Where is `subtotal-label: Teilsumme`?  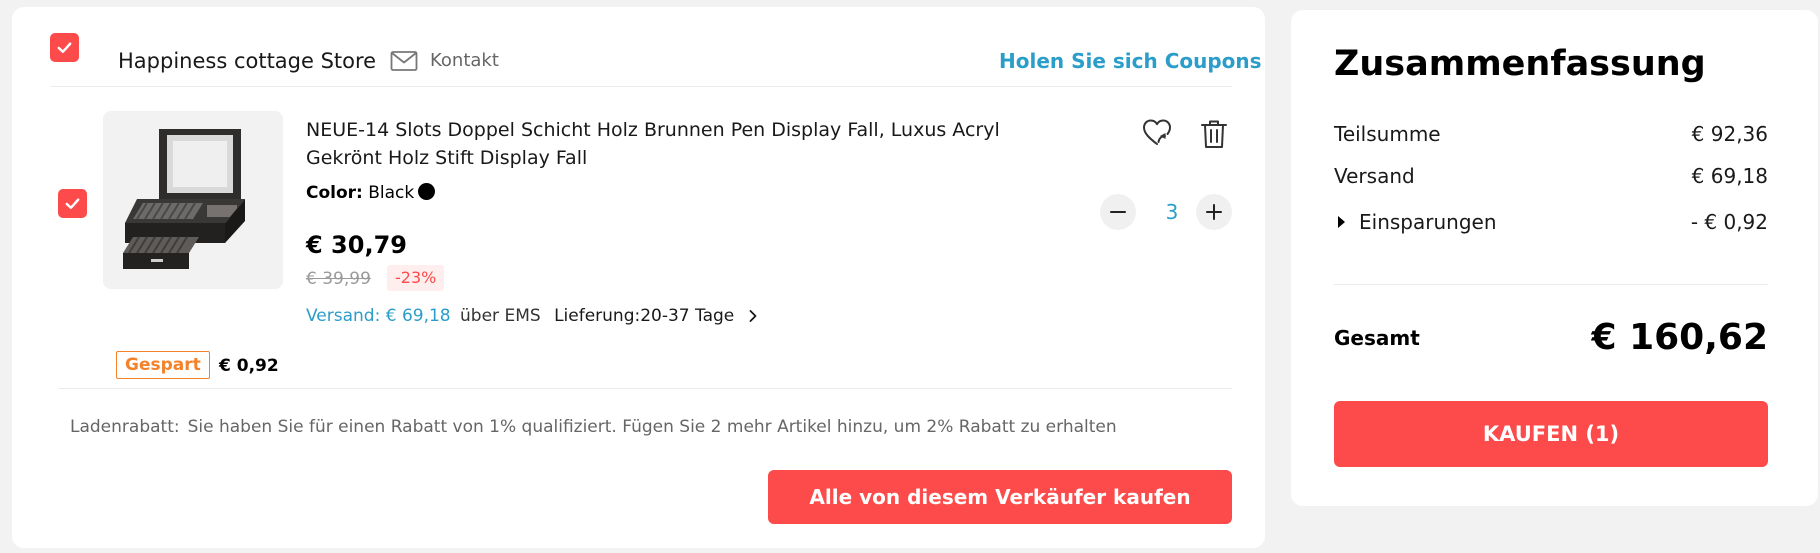 subtotal-label: Teilsumme is located at coordinates (1387, 134).